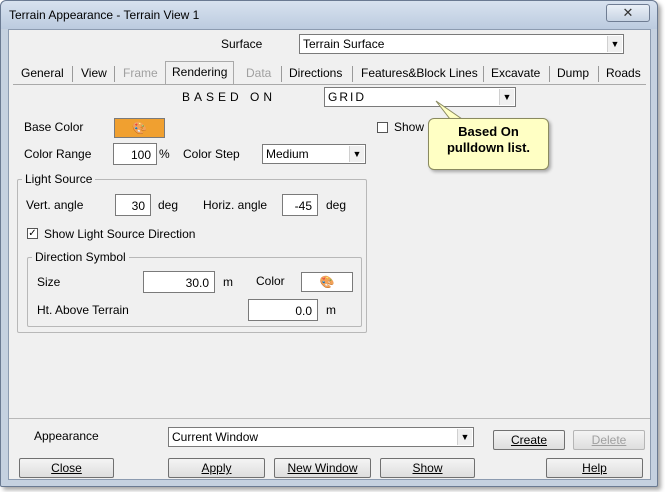 The width and height of the screenshot is (665, 492). I want to click on ht-above-terrain-input: 0.0, so click(283, 310).